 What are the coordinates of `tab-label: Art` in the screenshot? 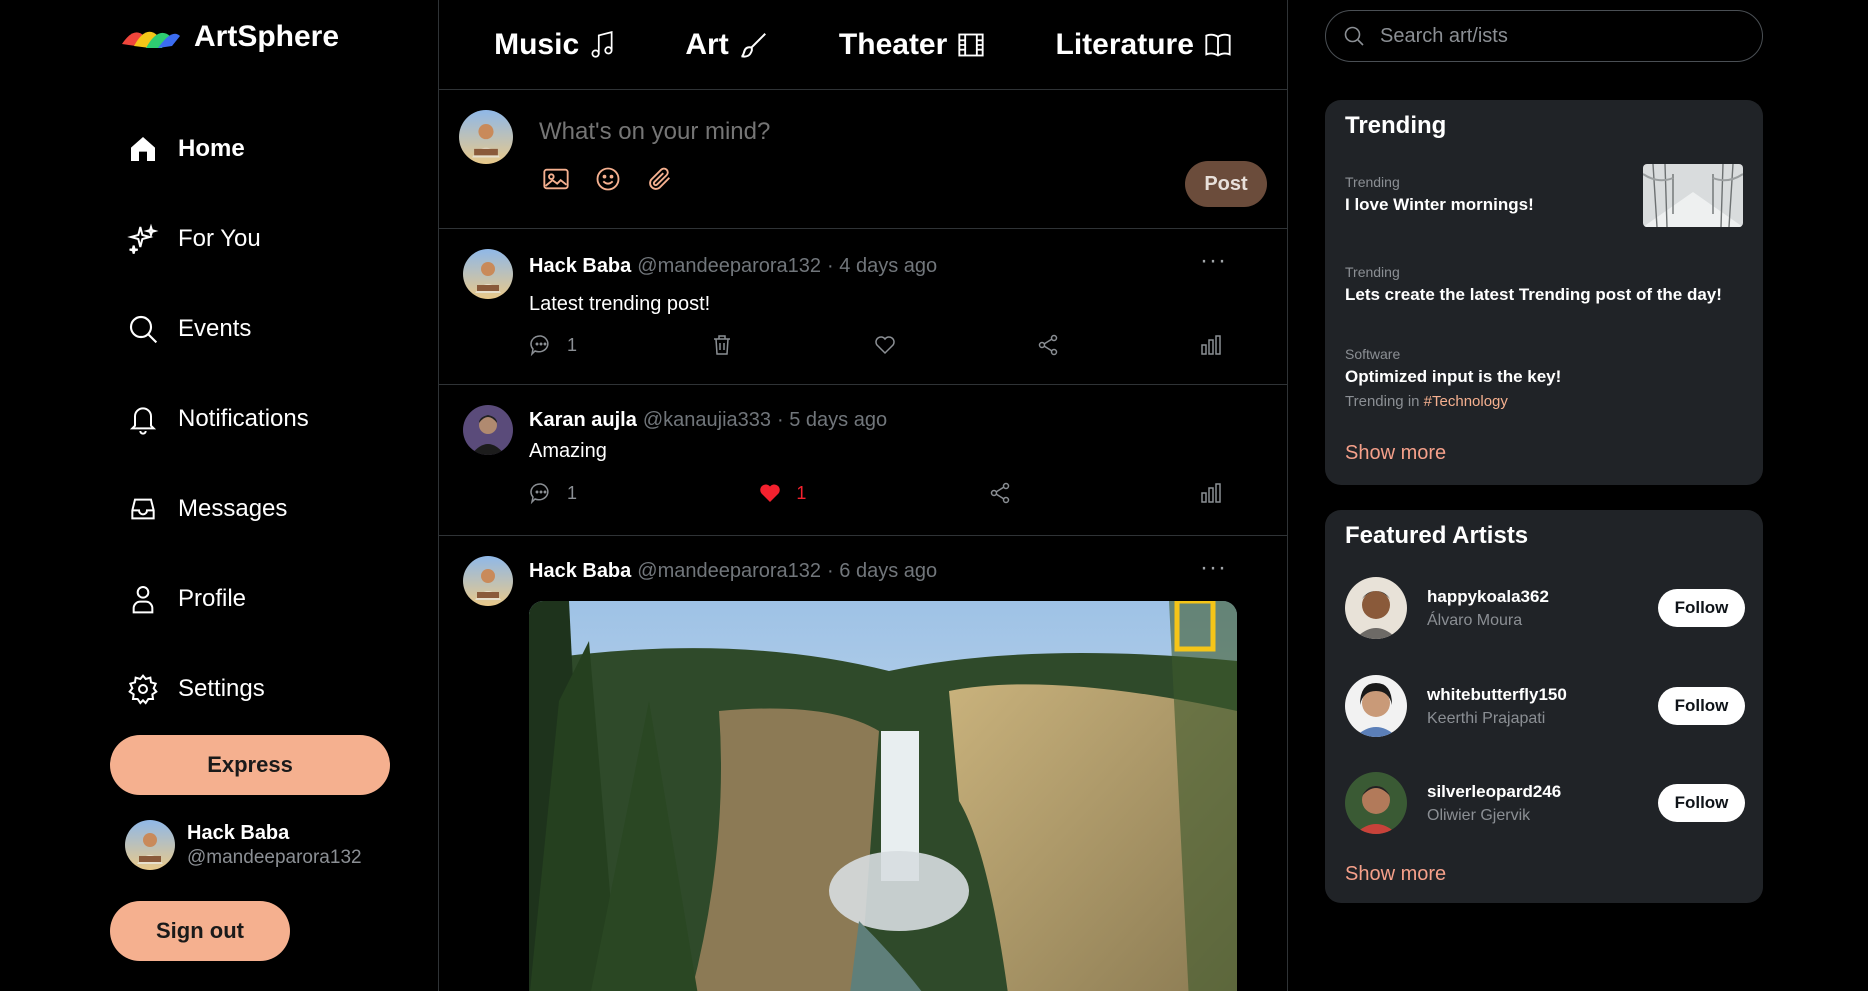 It's located at (707, 44).